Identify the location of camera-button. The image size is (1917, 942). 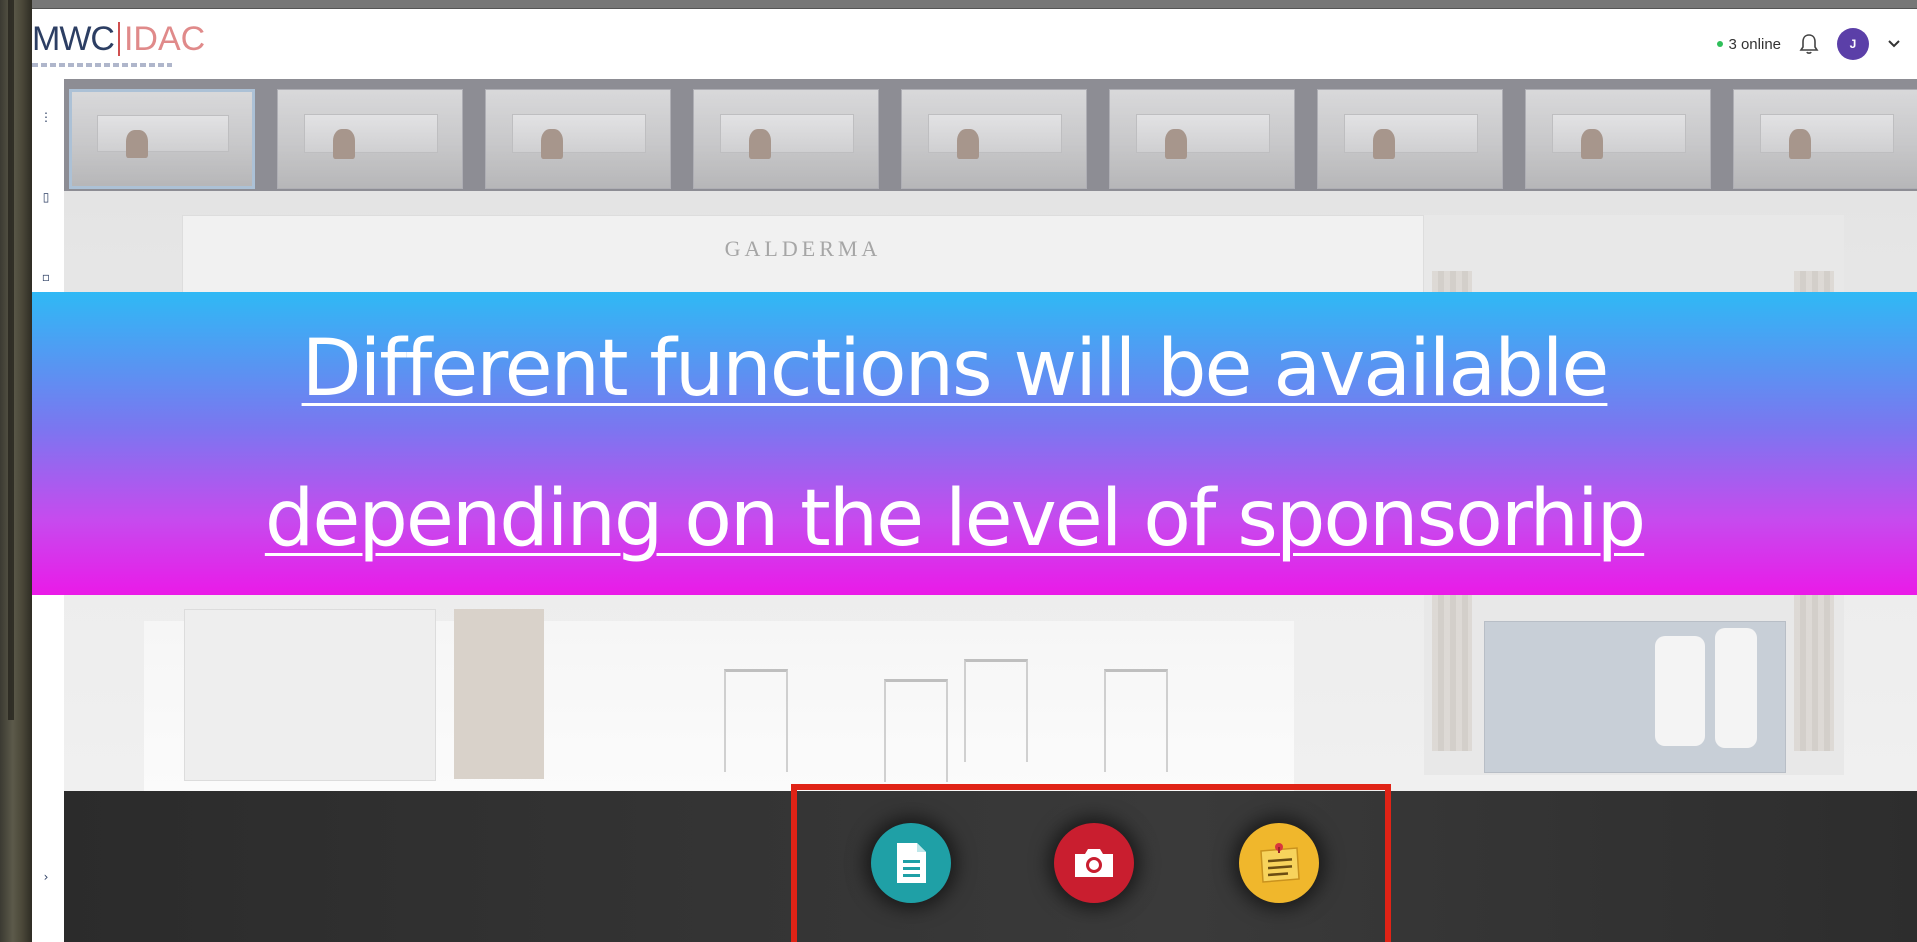
(1094, 863).